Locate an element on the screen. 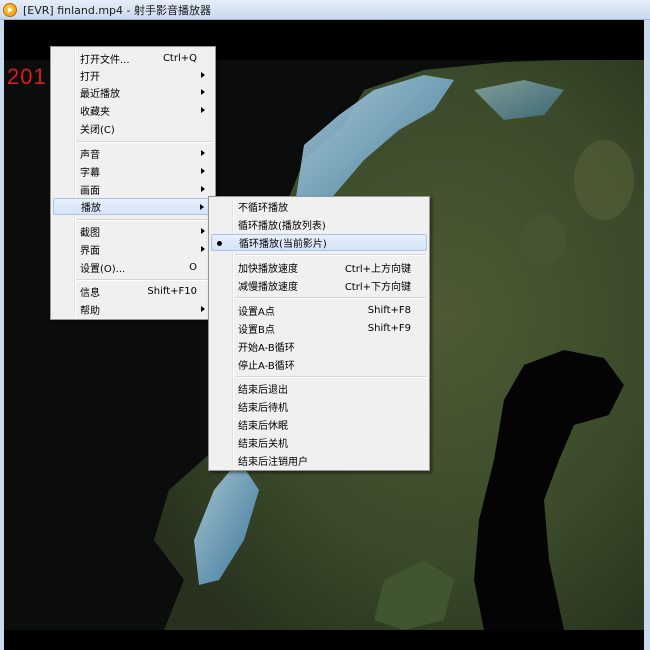 This screenshot has height=650, width=650. menu-item-shutdown-after: 结束后关机 is located at coordinates (319, 442).